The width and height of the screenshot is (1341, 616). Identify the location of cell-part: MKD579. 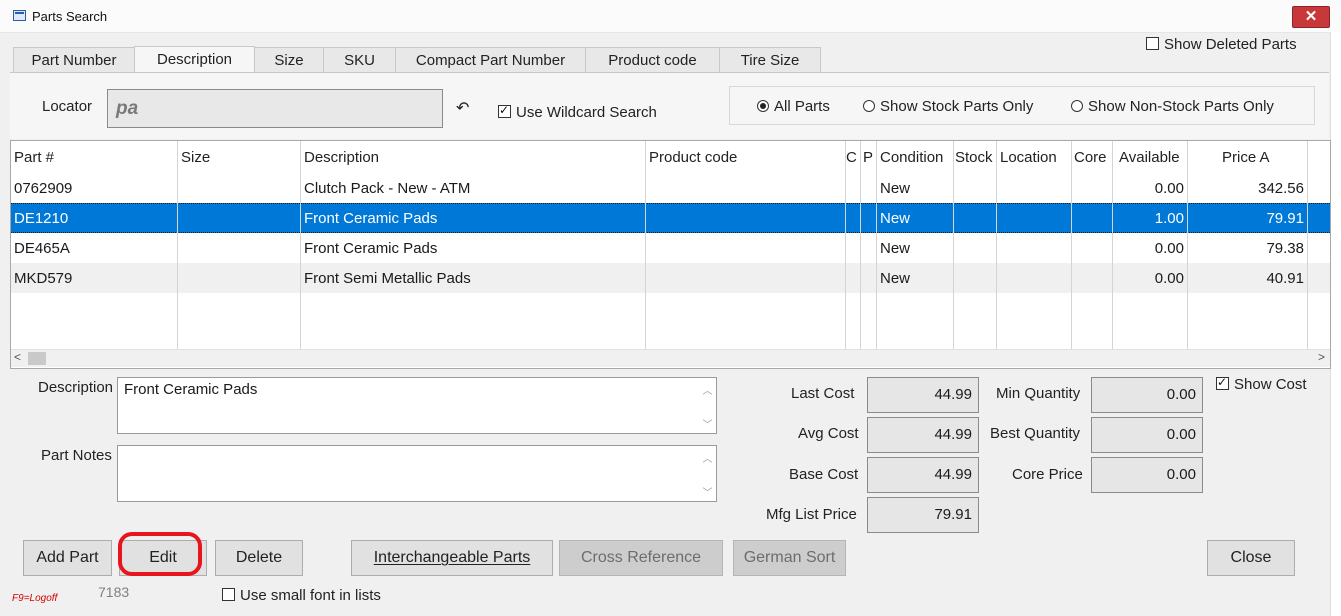
(43, 278).